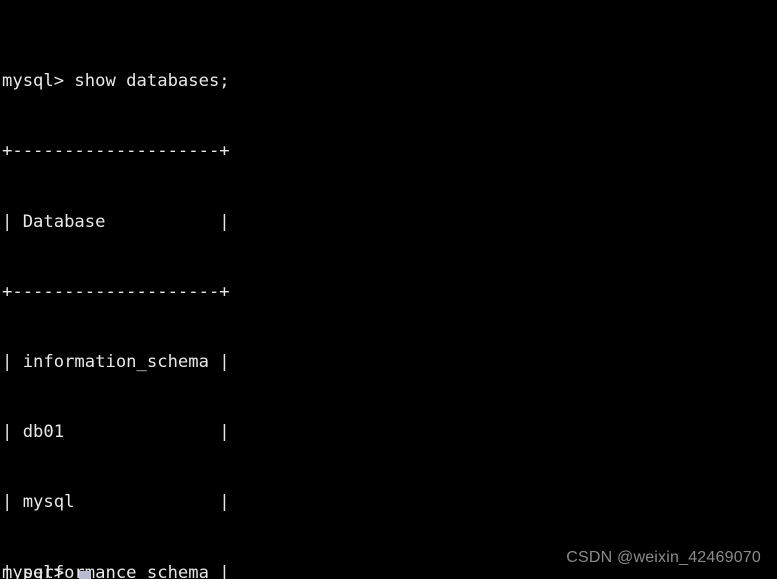 The image size is (777, 579). I want to click on csdn-watermark: CSDN @weixin_42469070, so click(663, 557).